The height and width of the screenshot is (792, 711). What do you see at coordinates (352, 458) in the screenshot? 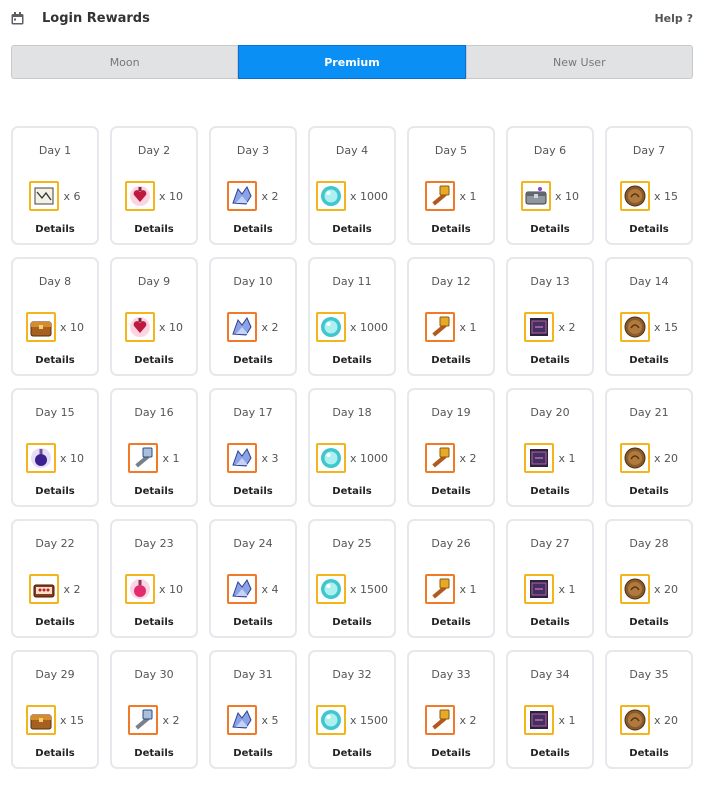
I see `reward-item: x 1000` at bounding box center [352, 458].